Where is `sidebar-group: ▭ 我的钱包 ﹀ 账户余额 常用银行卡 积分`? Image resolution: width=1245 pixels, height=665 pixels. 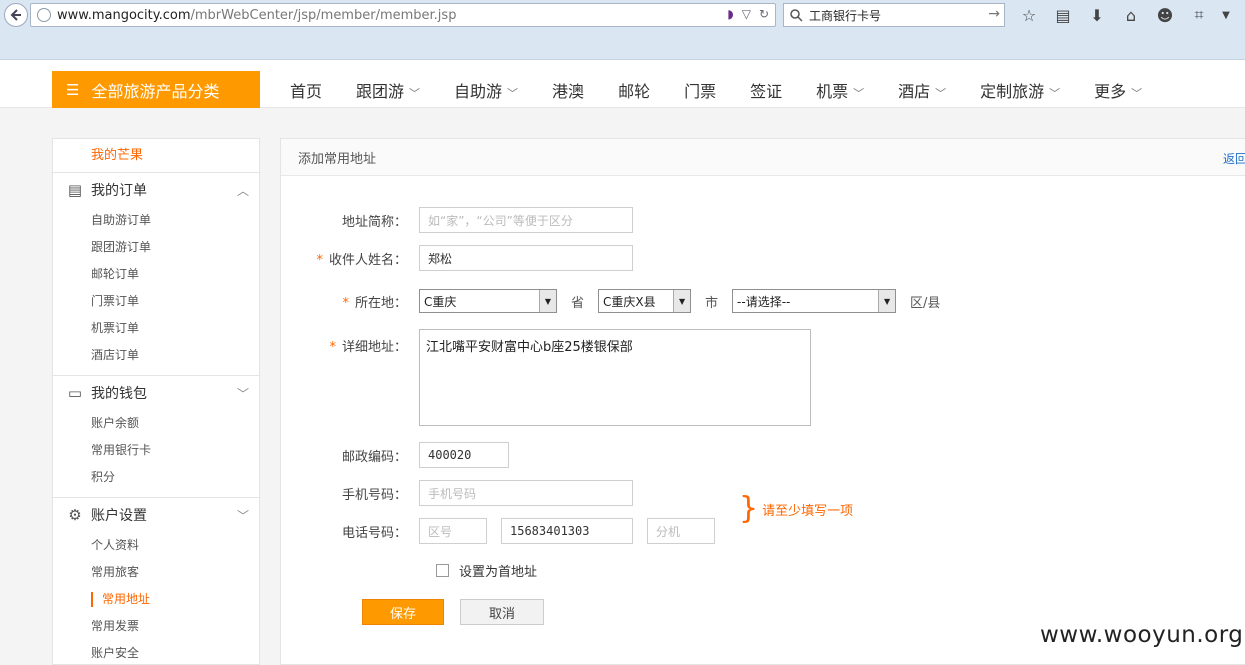
sidebar-group: ▭ 我的钱包 ﹀ 账户余额 常用银行卡 积分 is located at coordinates (156, 437).